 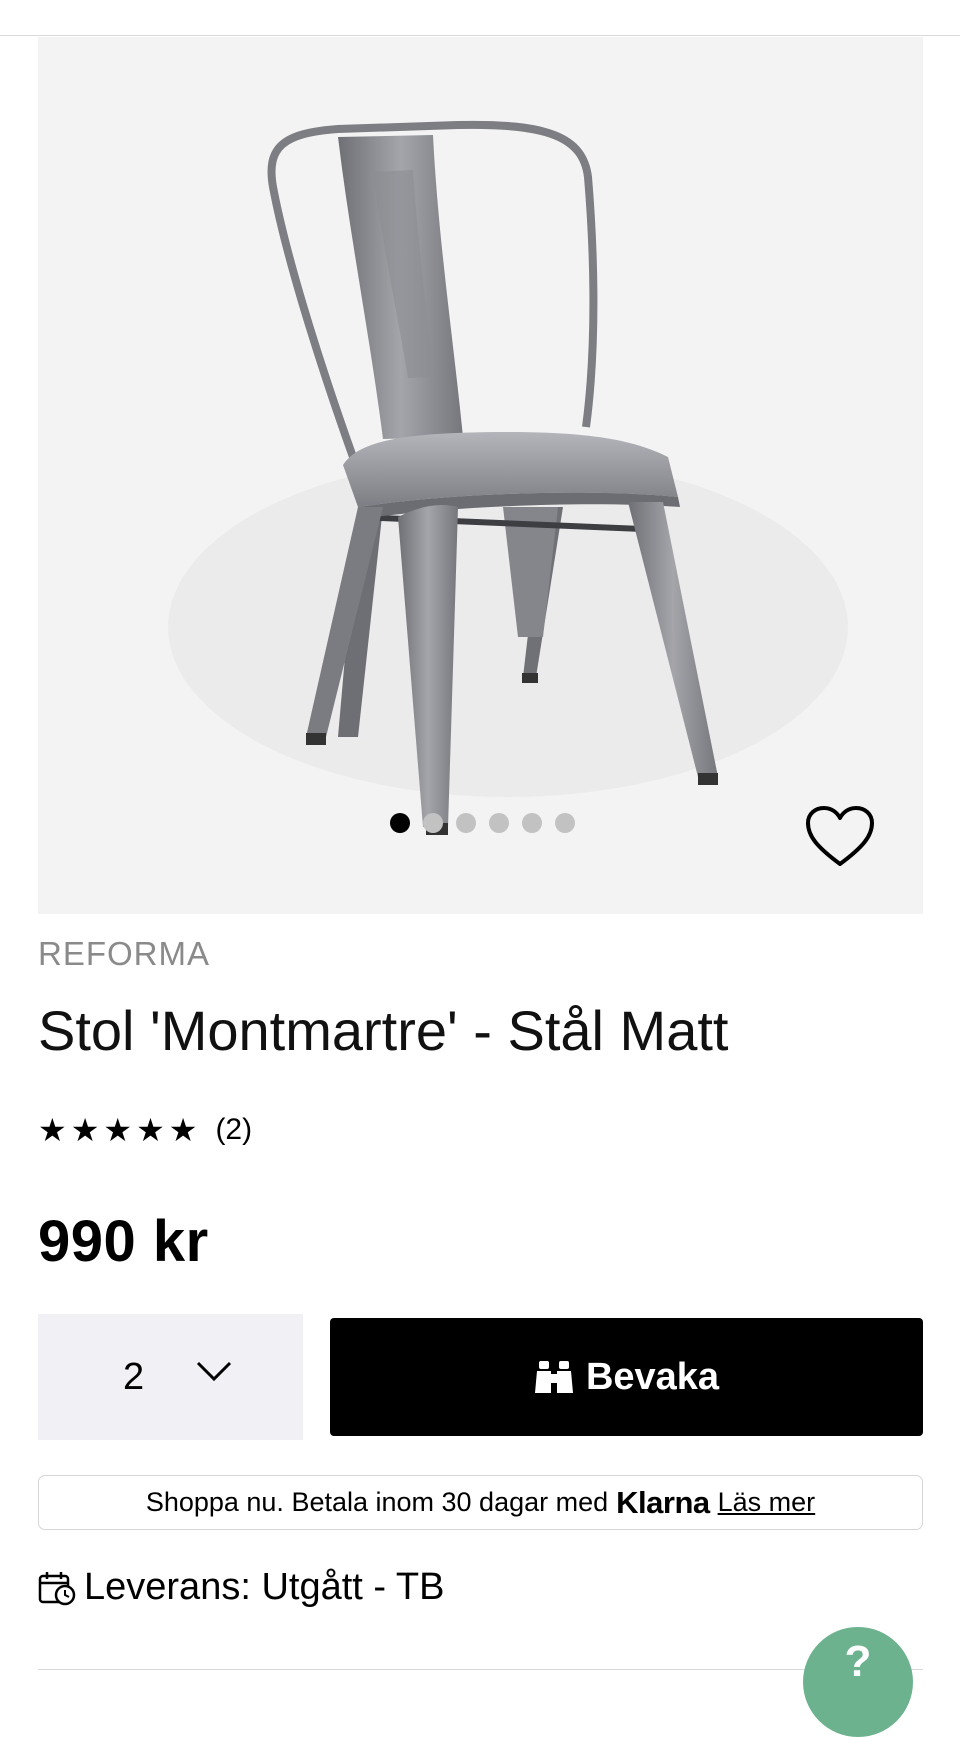 What do you see at coordinates (482, 823) in the screenshot?
I see `image-pagination` at bounding box center [482, 823].